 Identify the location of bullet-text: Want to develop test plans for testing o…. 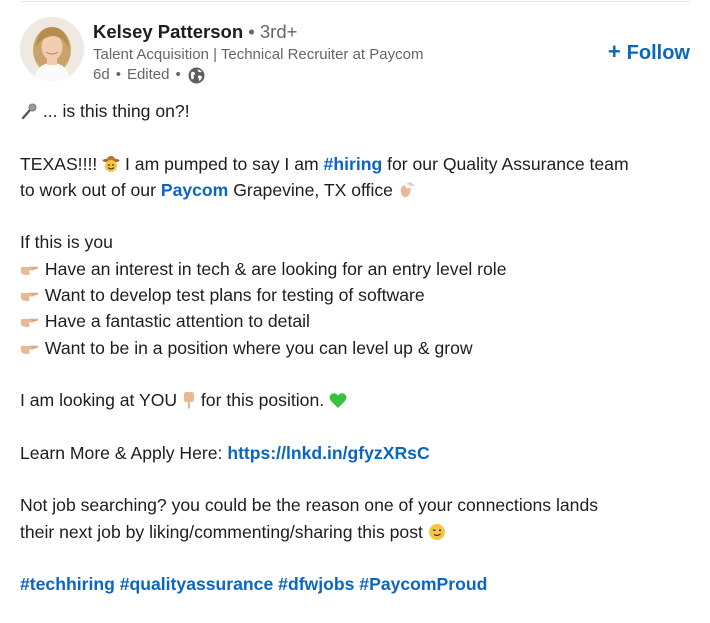
(232, 295).